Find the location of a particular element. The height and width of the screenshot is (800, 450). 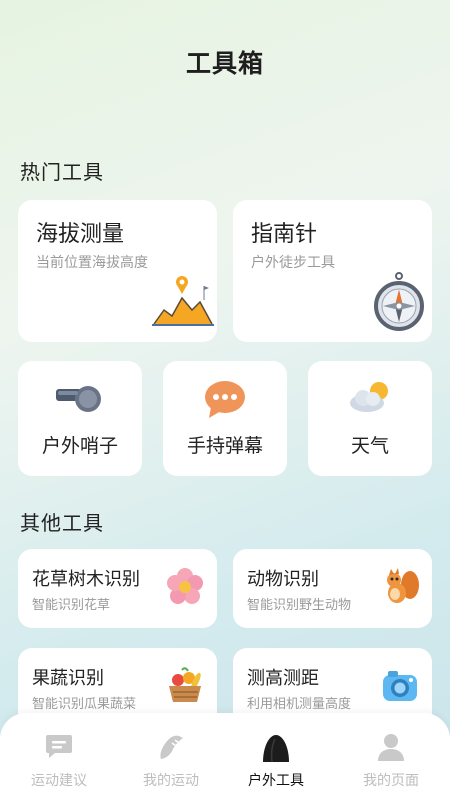

danmaku-label: 手持弹幕 is located at coordinates (224, 446).